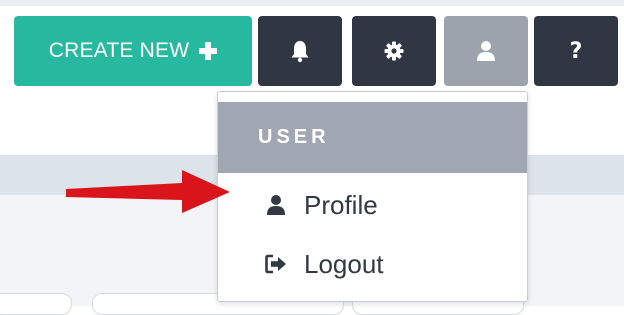  Describe the element at coordinates (119, 50) in the screenshot. I see `create-new-label: CREATE NEW` at that location.